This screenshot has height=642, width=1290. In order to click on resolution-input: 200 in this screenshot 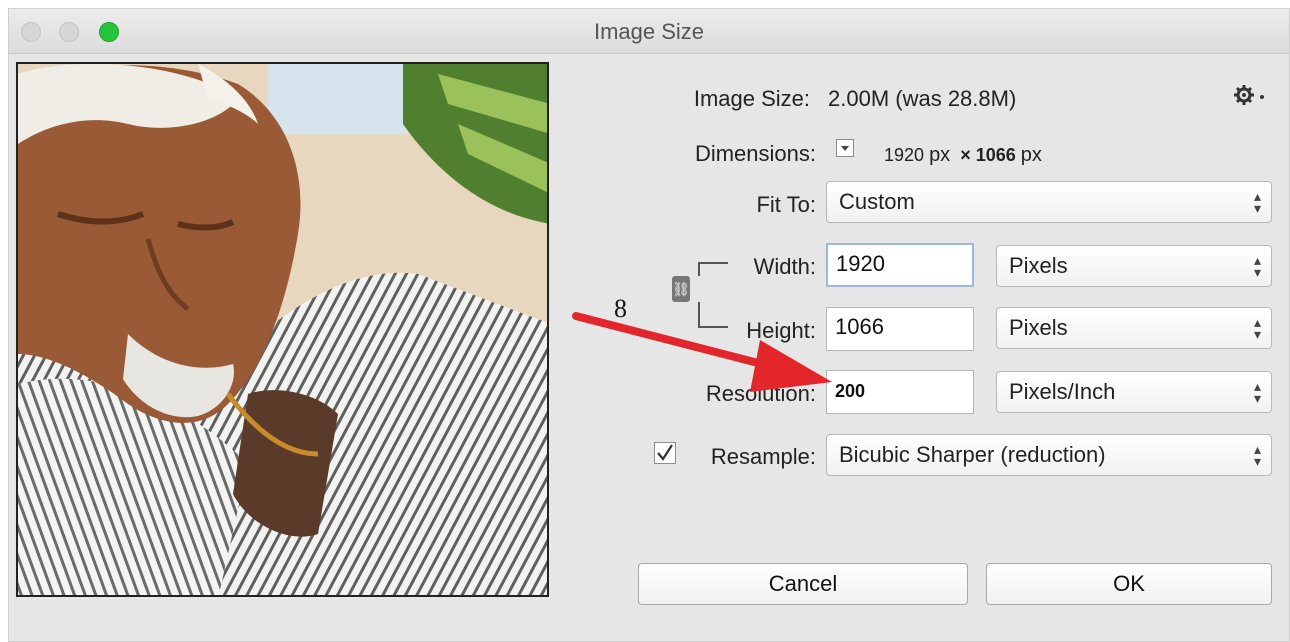, I will do `click(900, 392)`.